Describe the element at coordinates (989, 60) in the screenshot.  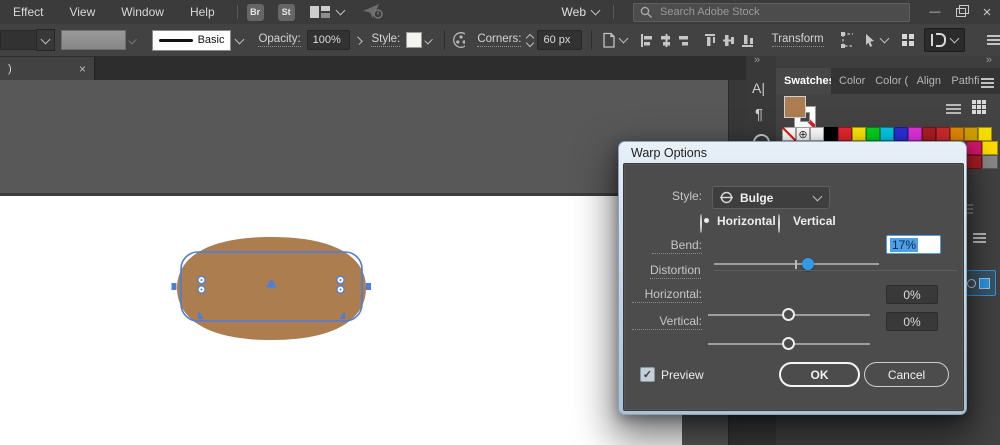
I see `collapse-panel-icon: »` at that location.